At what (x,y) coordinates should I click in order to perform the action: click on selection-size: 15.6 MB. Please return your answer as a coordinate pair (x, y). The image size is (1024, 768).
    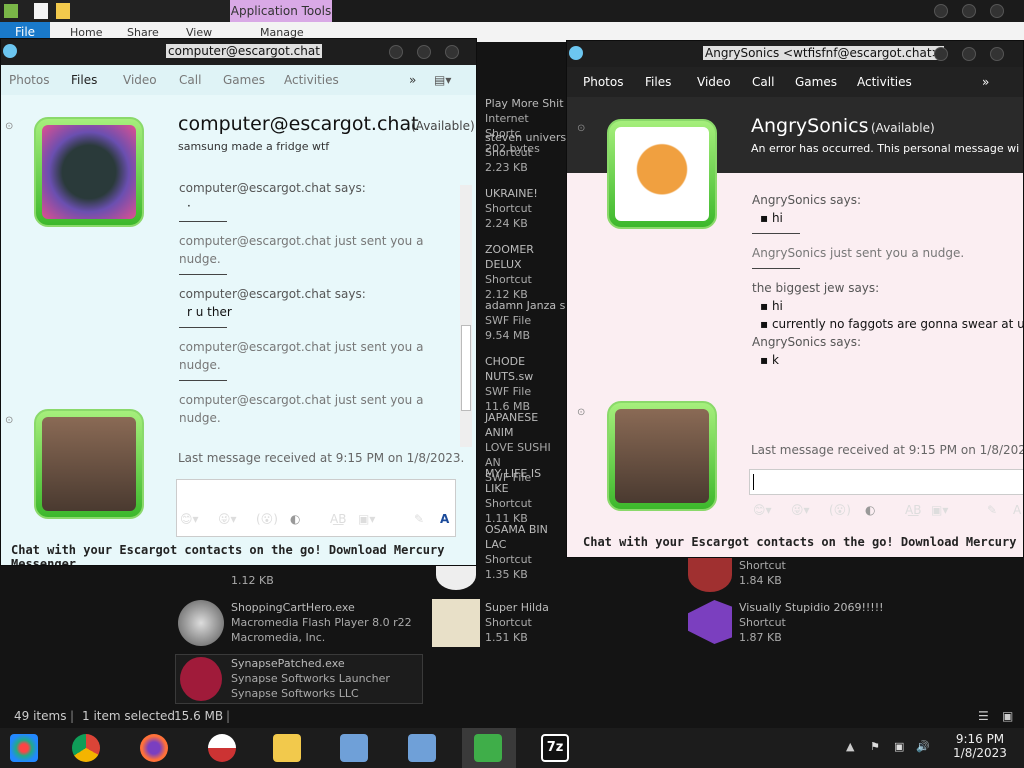
    Looking at the image, I should click on (199, 716).